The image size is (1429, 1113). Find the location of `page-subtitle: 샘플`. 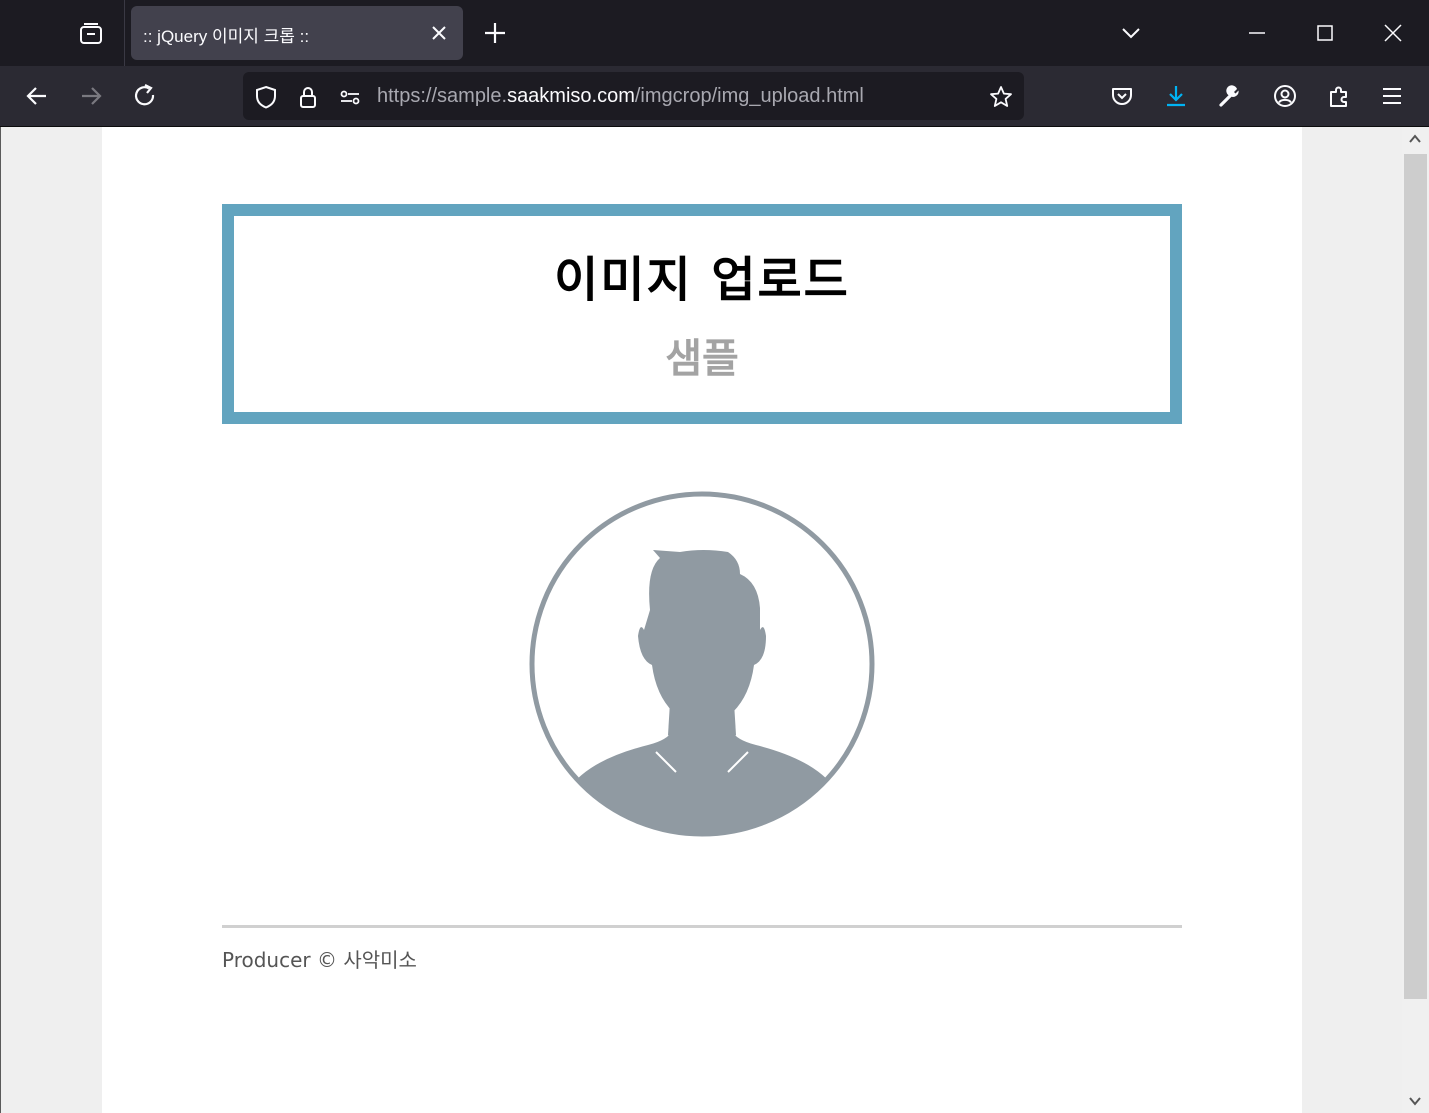

page-subtitle: 샘플 is located at coordinates (702, 359).